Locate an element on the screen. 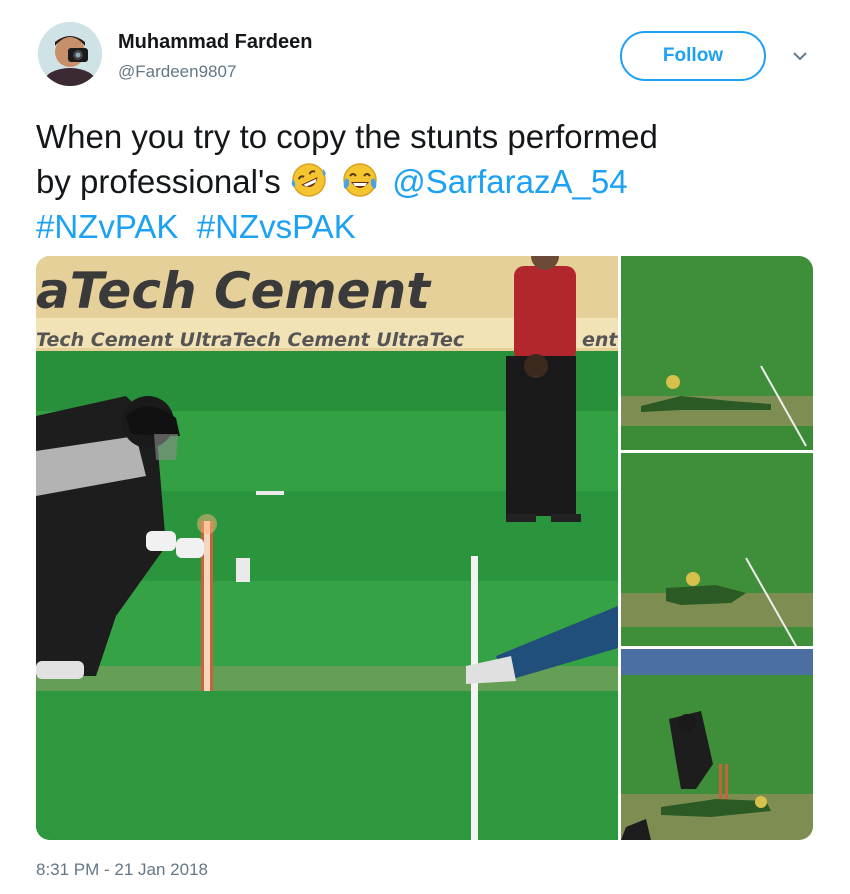 The width and height of the screenshot is (850, 894). banner-text: aTech Cement is located at coordinates (234, 291).